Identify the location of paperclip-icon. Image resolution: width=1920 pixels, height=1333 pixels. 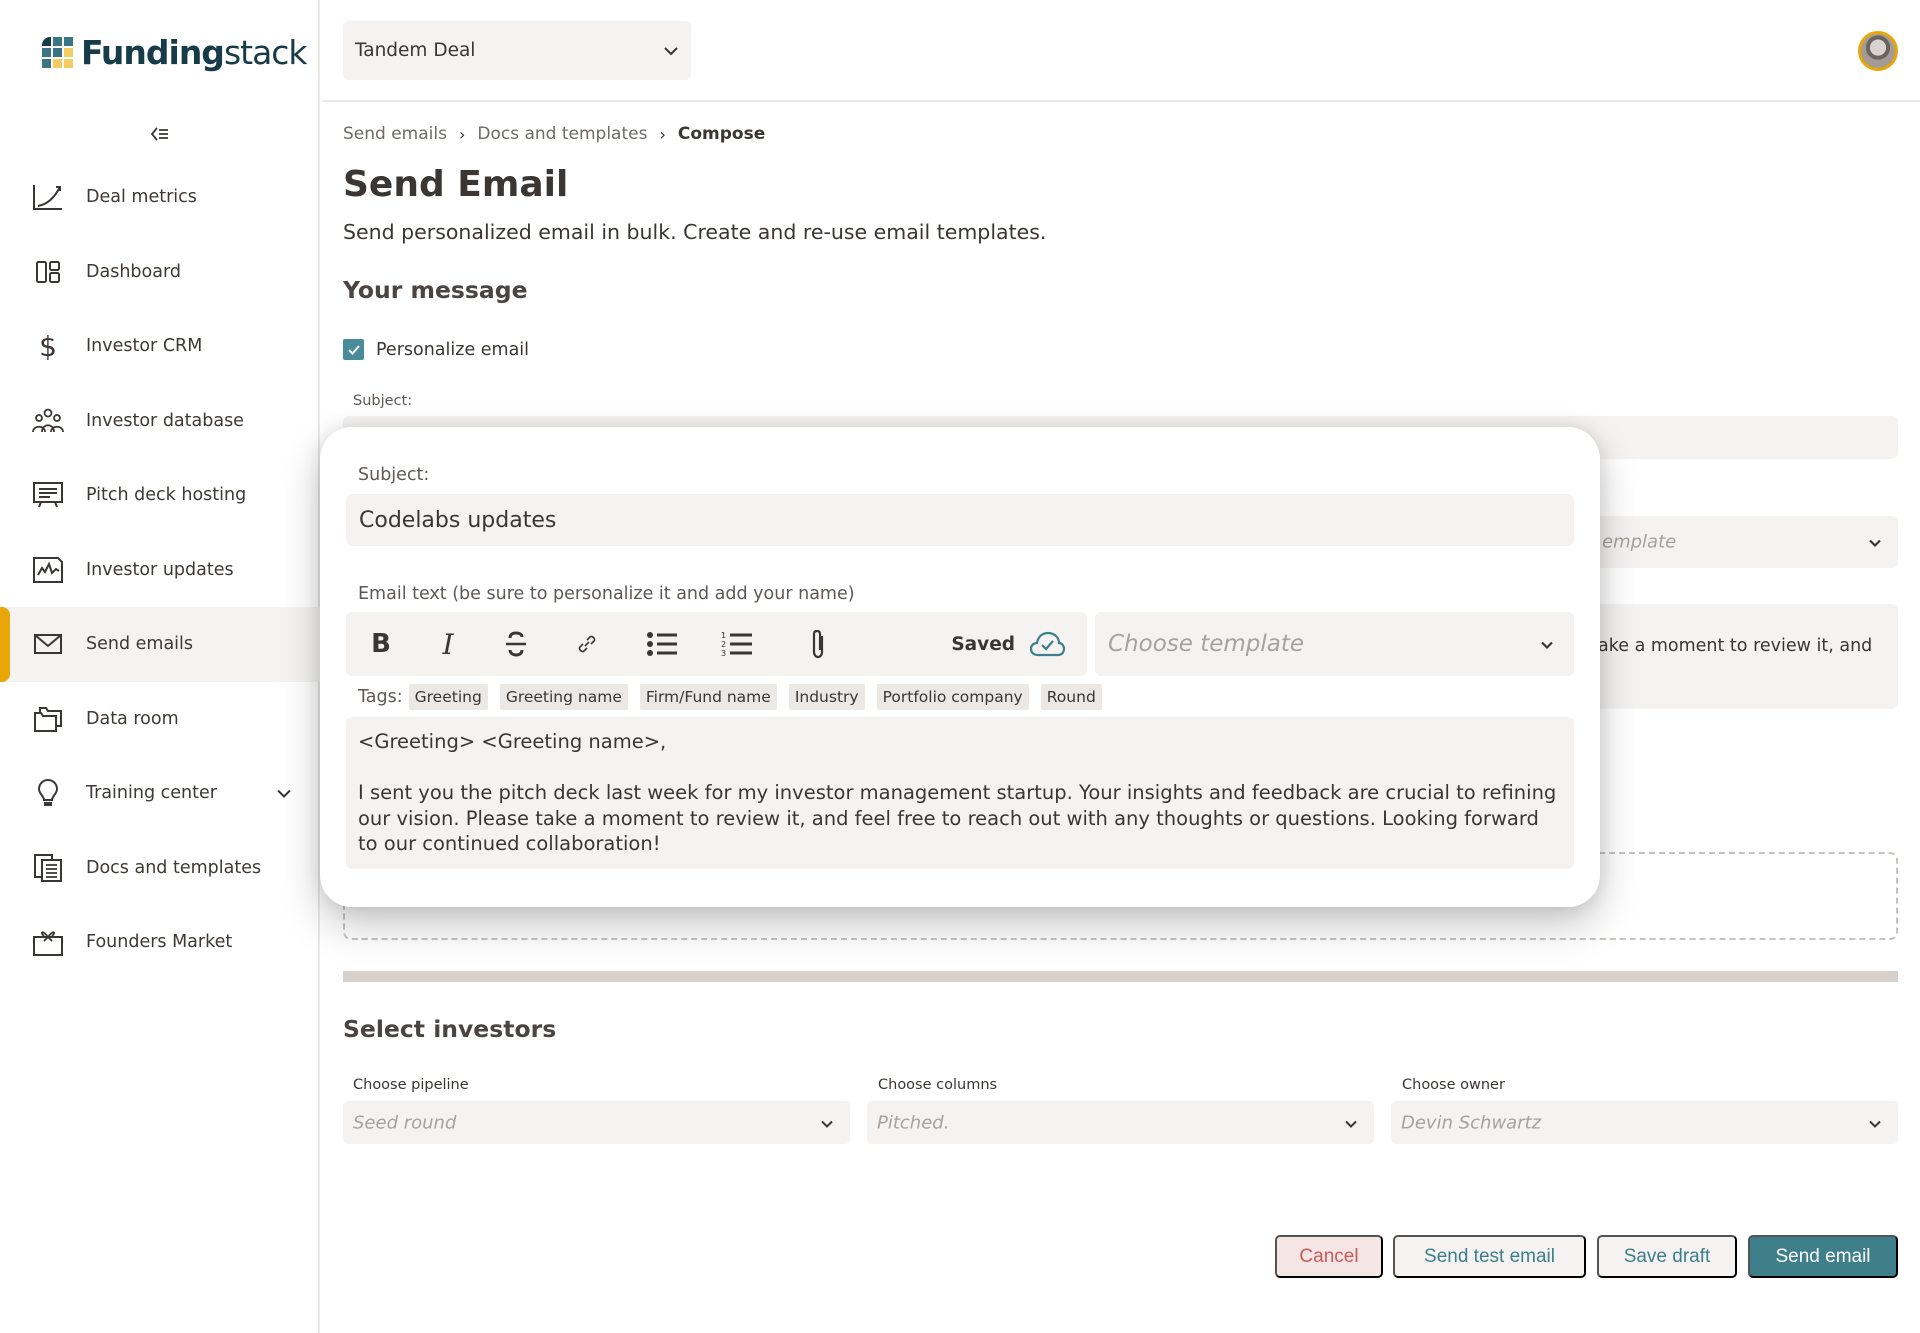
(818, 644).